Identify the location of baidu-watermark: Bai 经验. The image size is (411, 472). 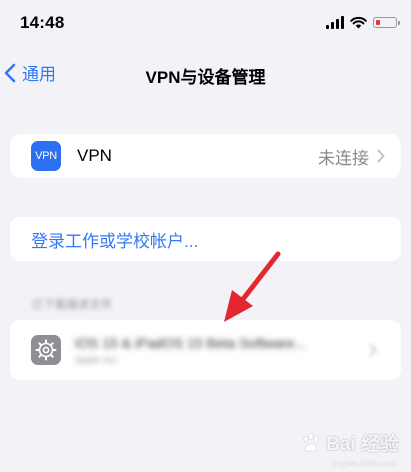
(349, 442).